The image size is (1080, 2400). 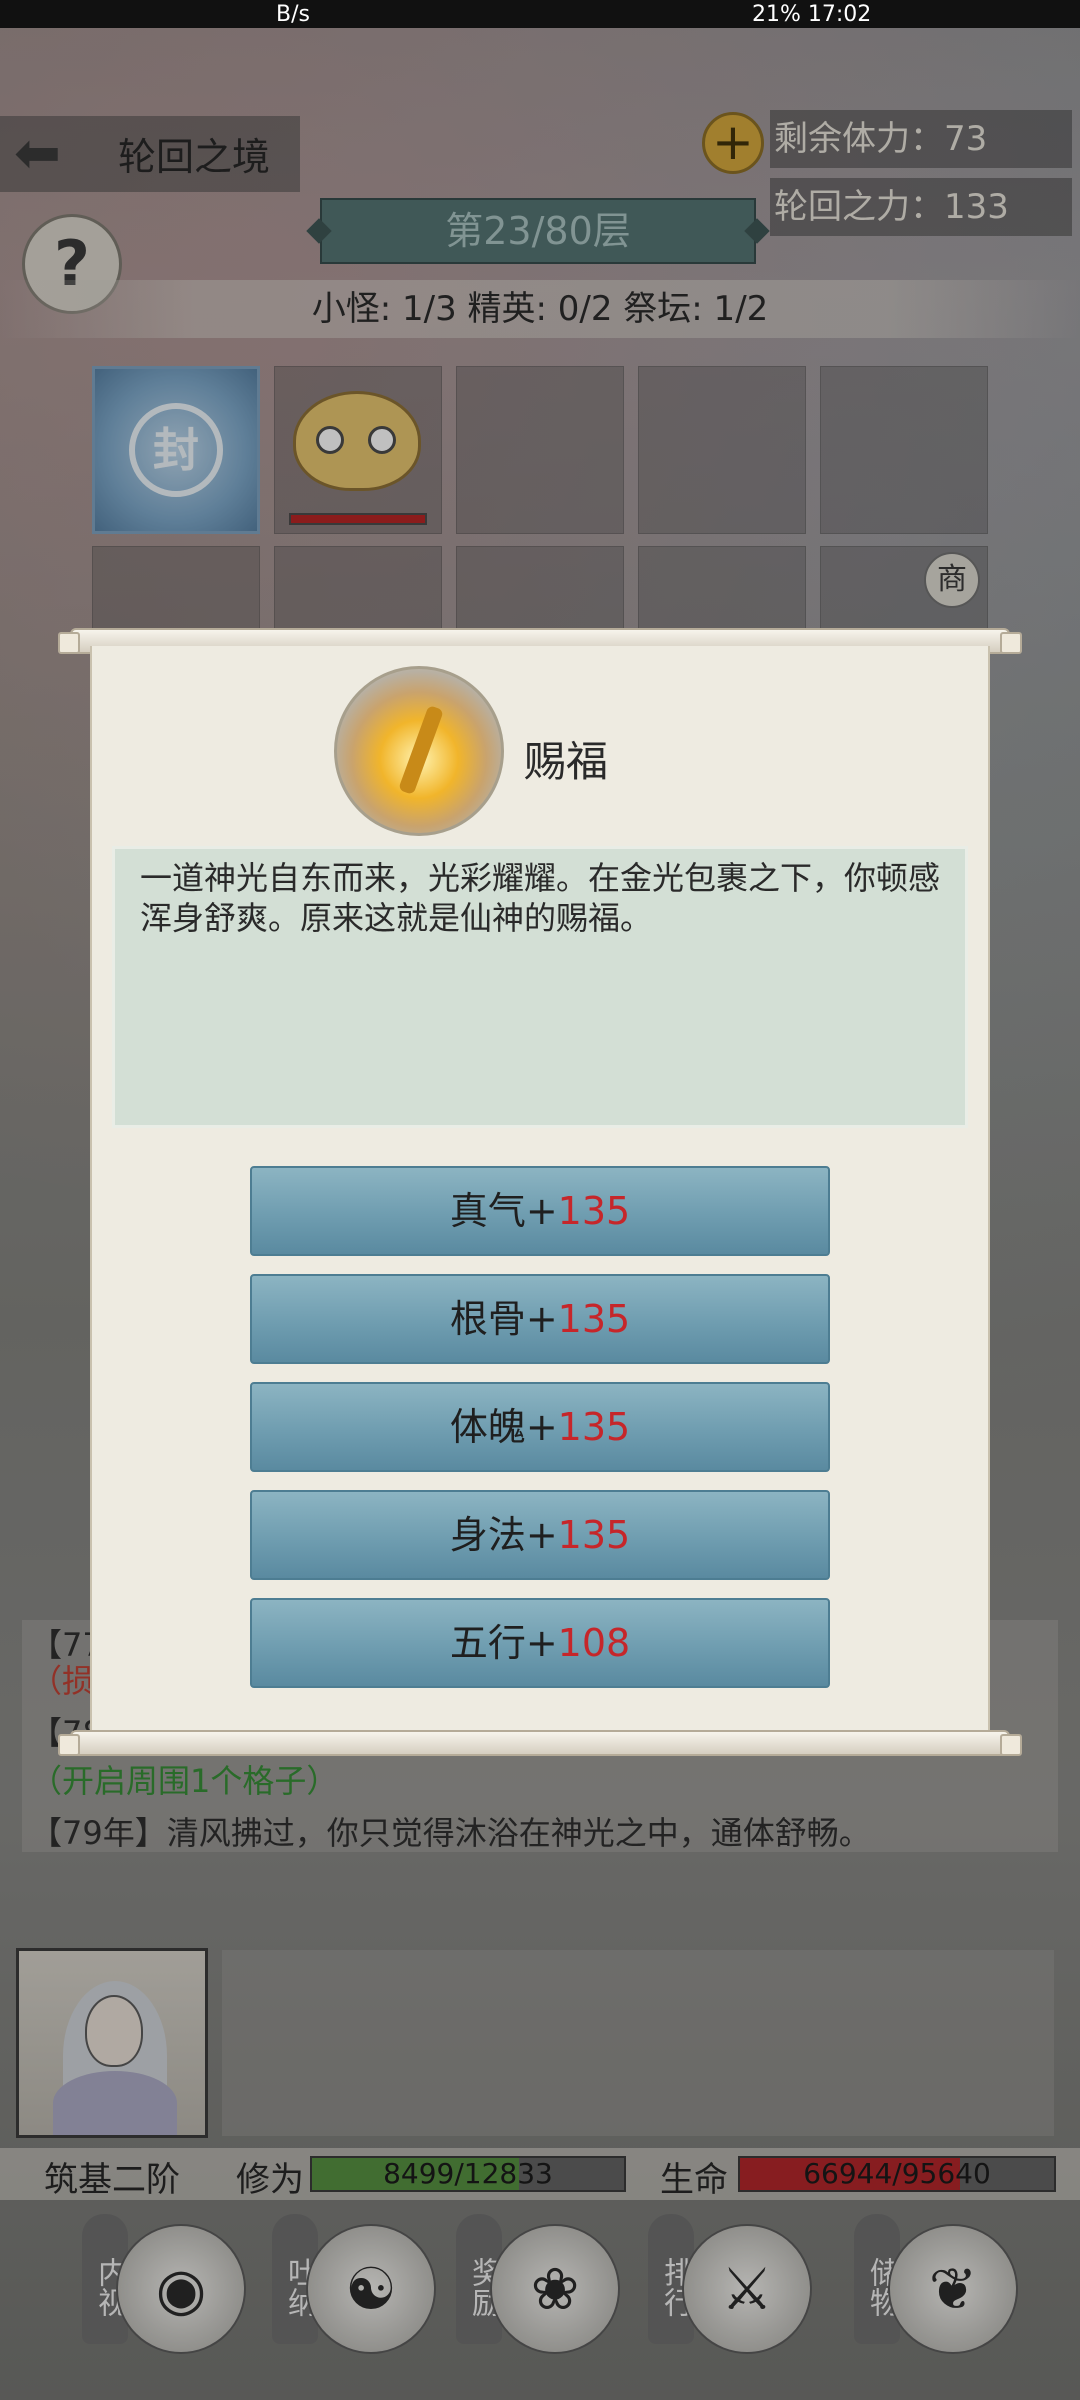 I want to click on status-network-speed: B/s, so click(x=293, y=14).